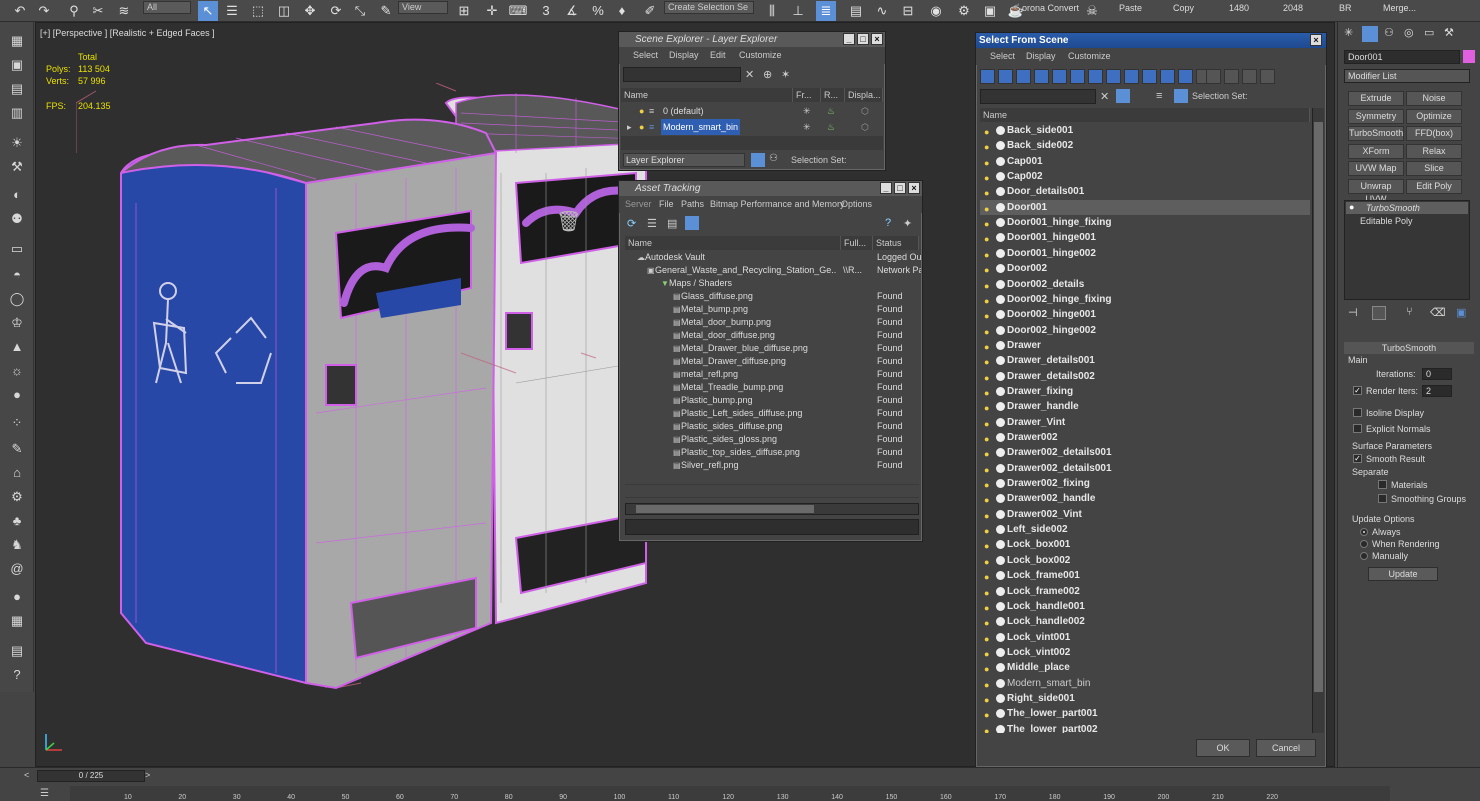  What do you see at coordinates (1145, 683) in the screenshot?
I see `object-list-item: ● Modern_smart_bin` at bounding box center [1145, 683].